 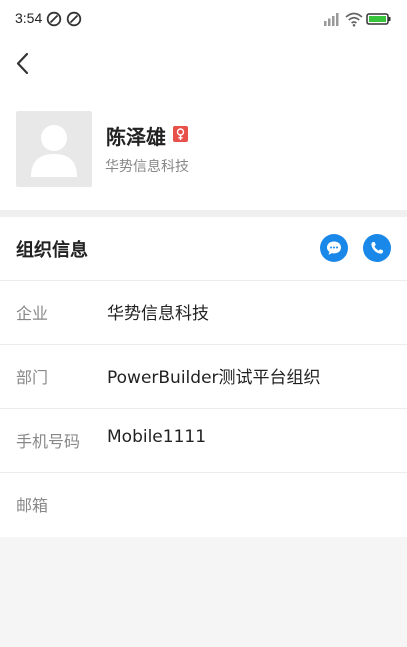 What do you see at coordinates (147, 167) in the screenshot?
I see `contact-company: 华势信息科技` at bounding box center [147, 167].